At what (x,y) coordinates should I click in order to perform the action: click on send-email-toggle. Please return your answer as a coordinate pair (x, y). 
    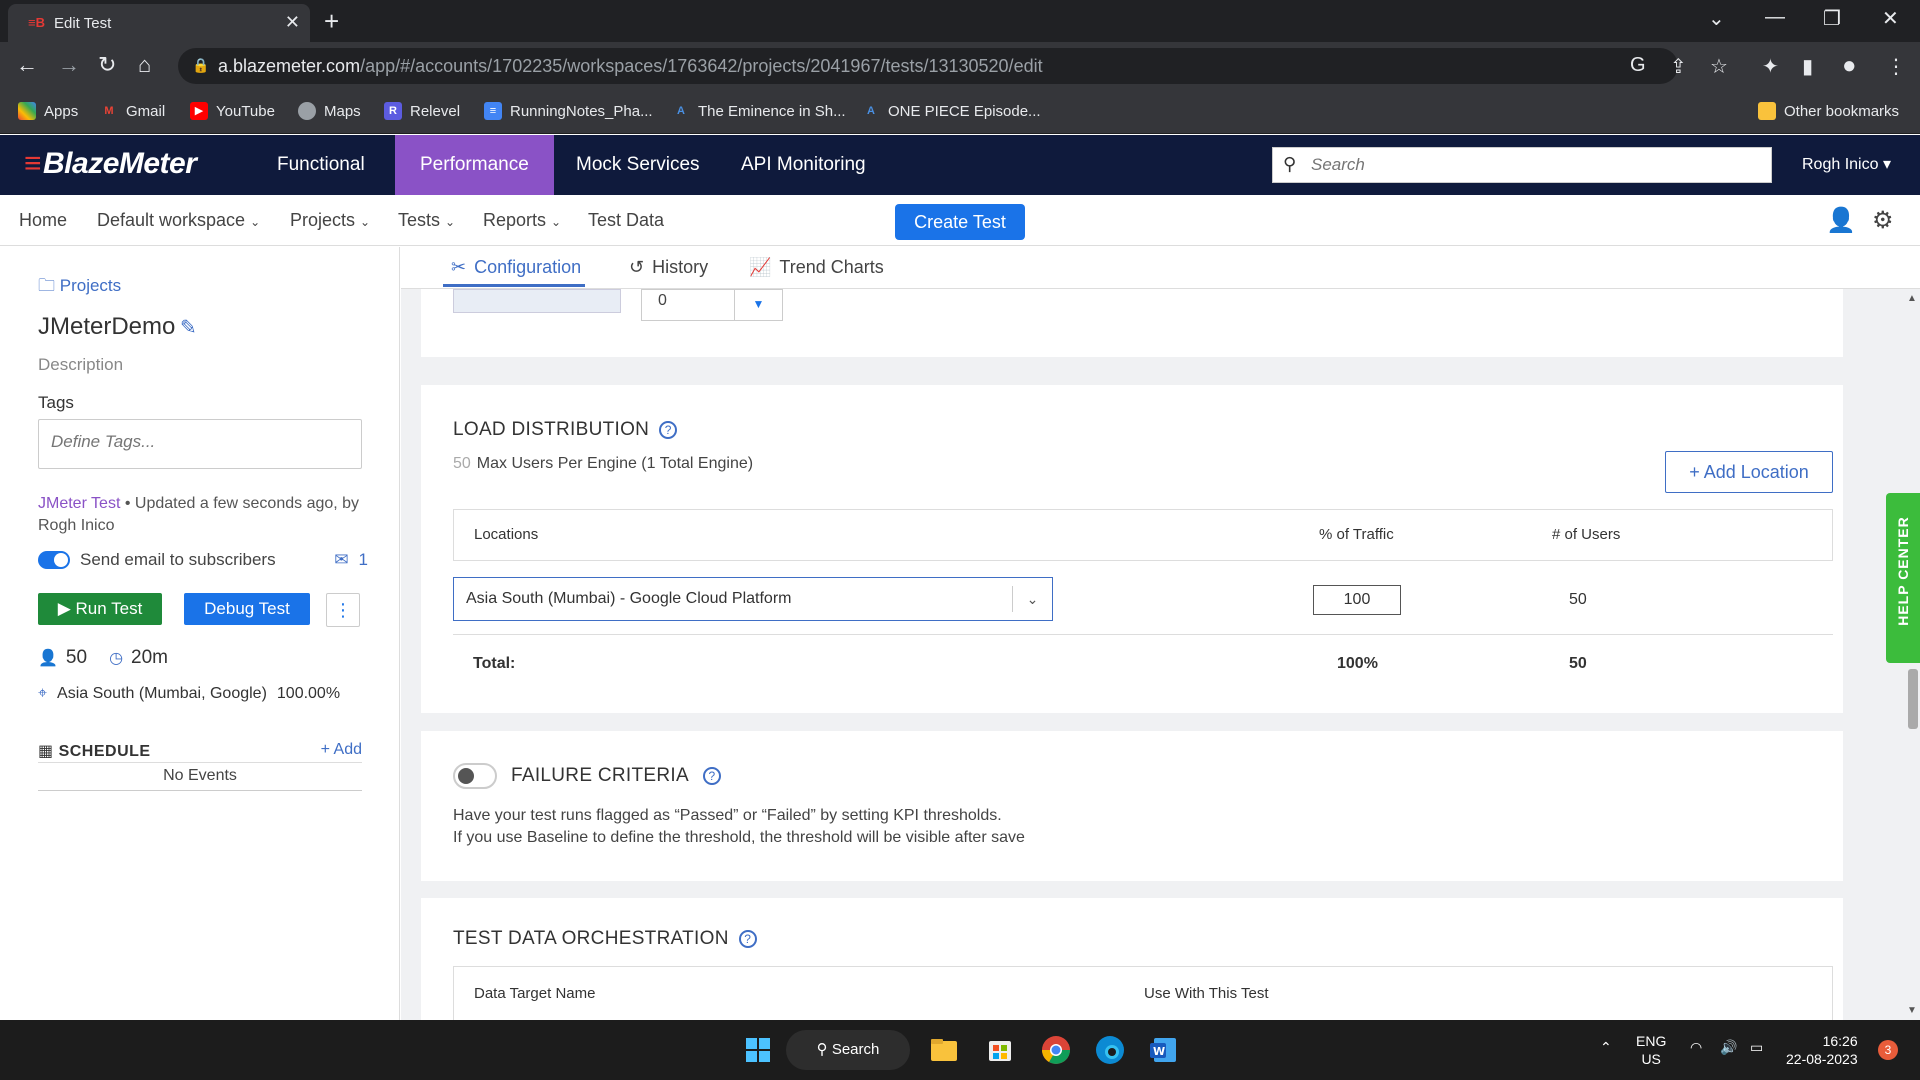
    Looking at the image, I should click on (54, 560).